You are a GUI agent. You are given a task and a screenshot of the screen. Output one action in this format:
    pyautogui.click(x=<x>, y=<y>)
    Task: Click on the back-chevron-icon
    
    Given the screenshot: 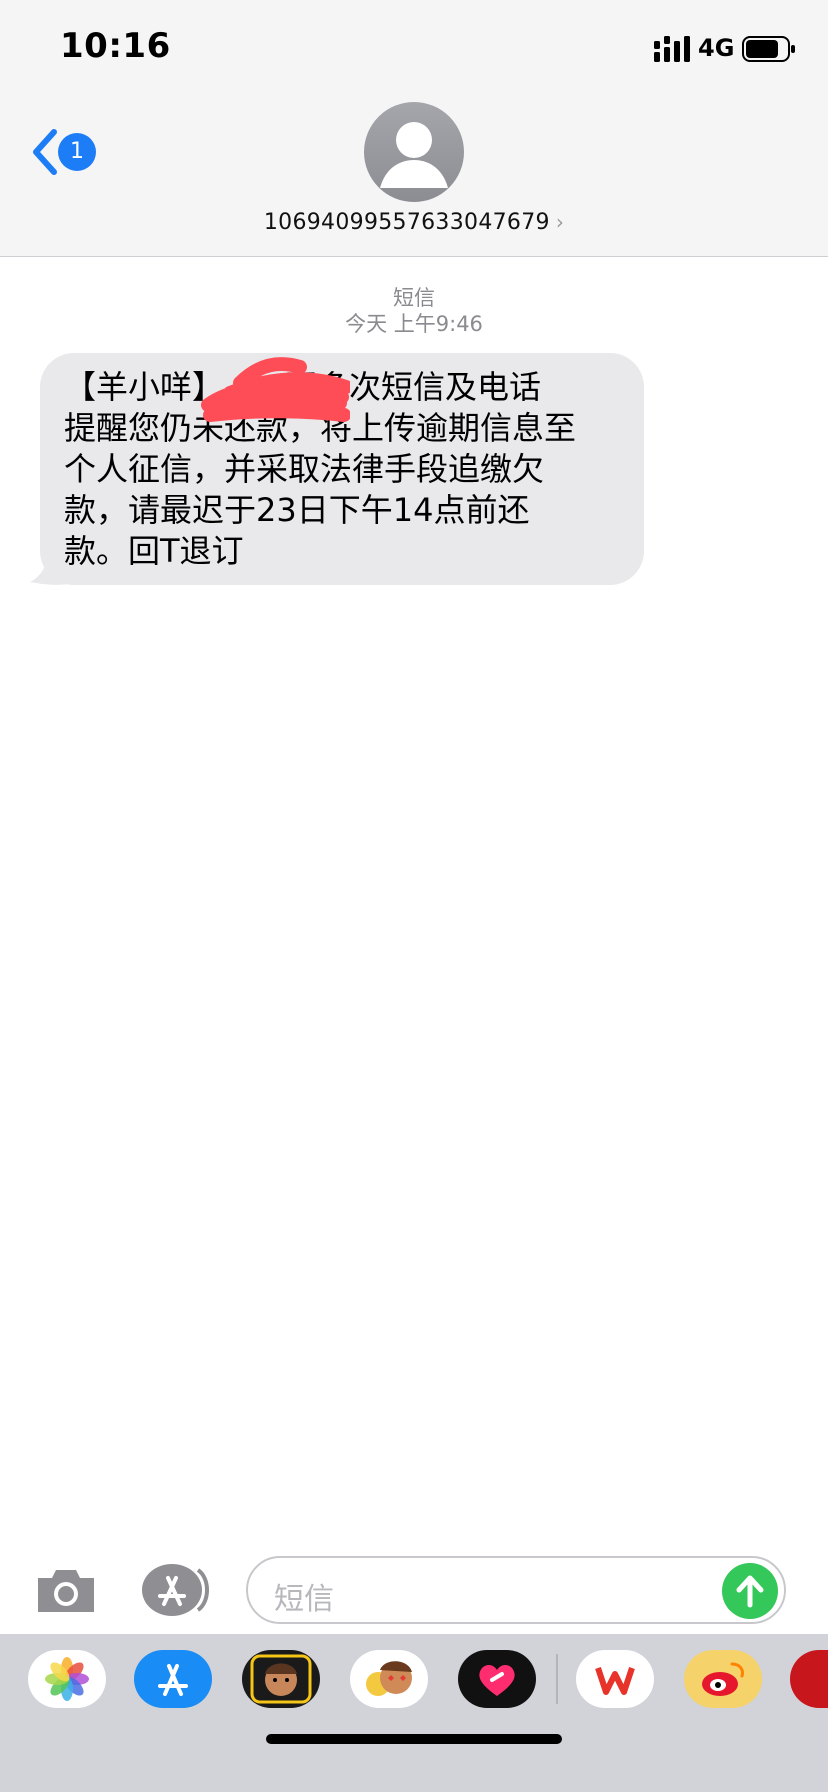 What is the action you would take?
    pyautogui.click(x=45, y=152)
    